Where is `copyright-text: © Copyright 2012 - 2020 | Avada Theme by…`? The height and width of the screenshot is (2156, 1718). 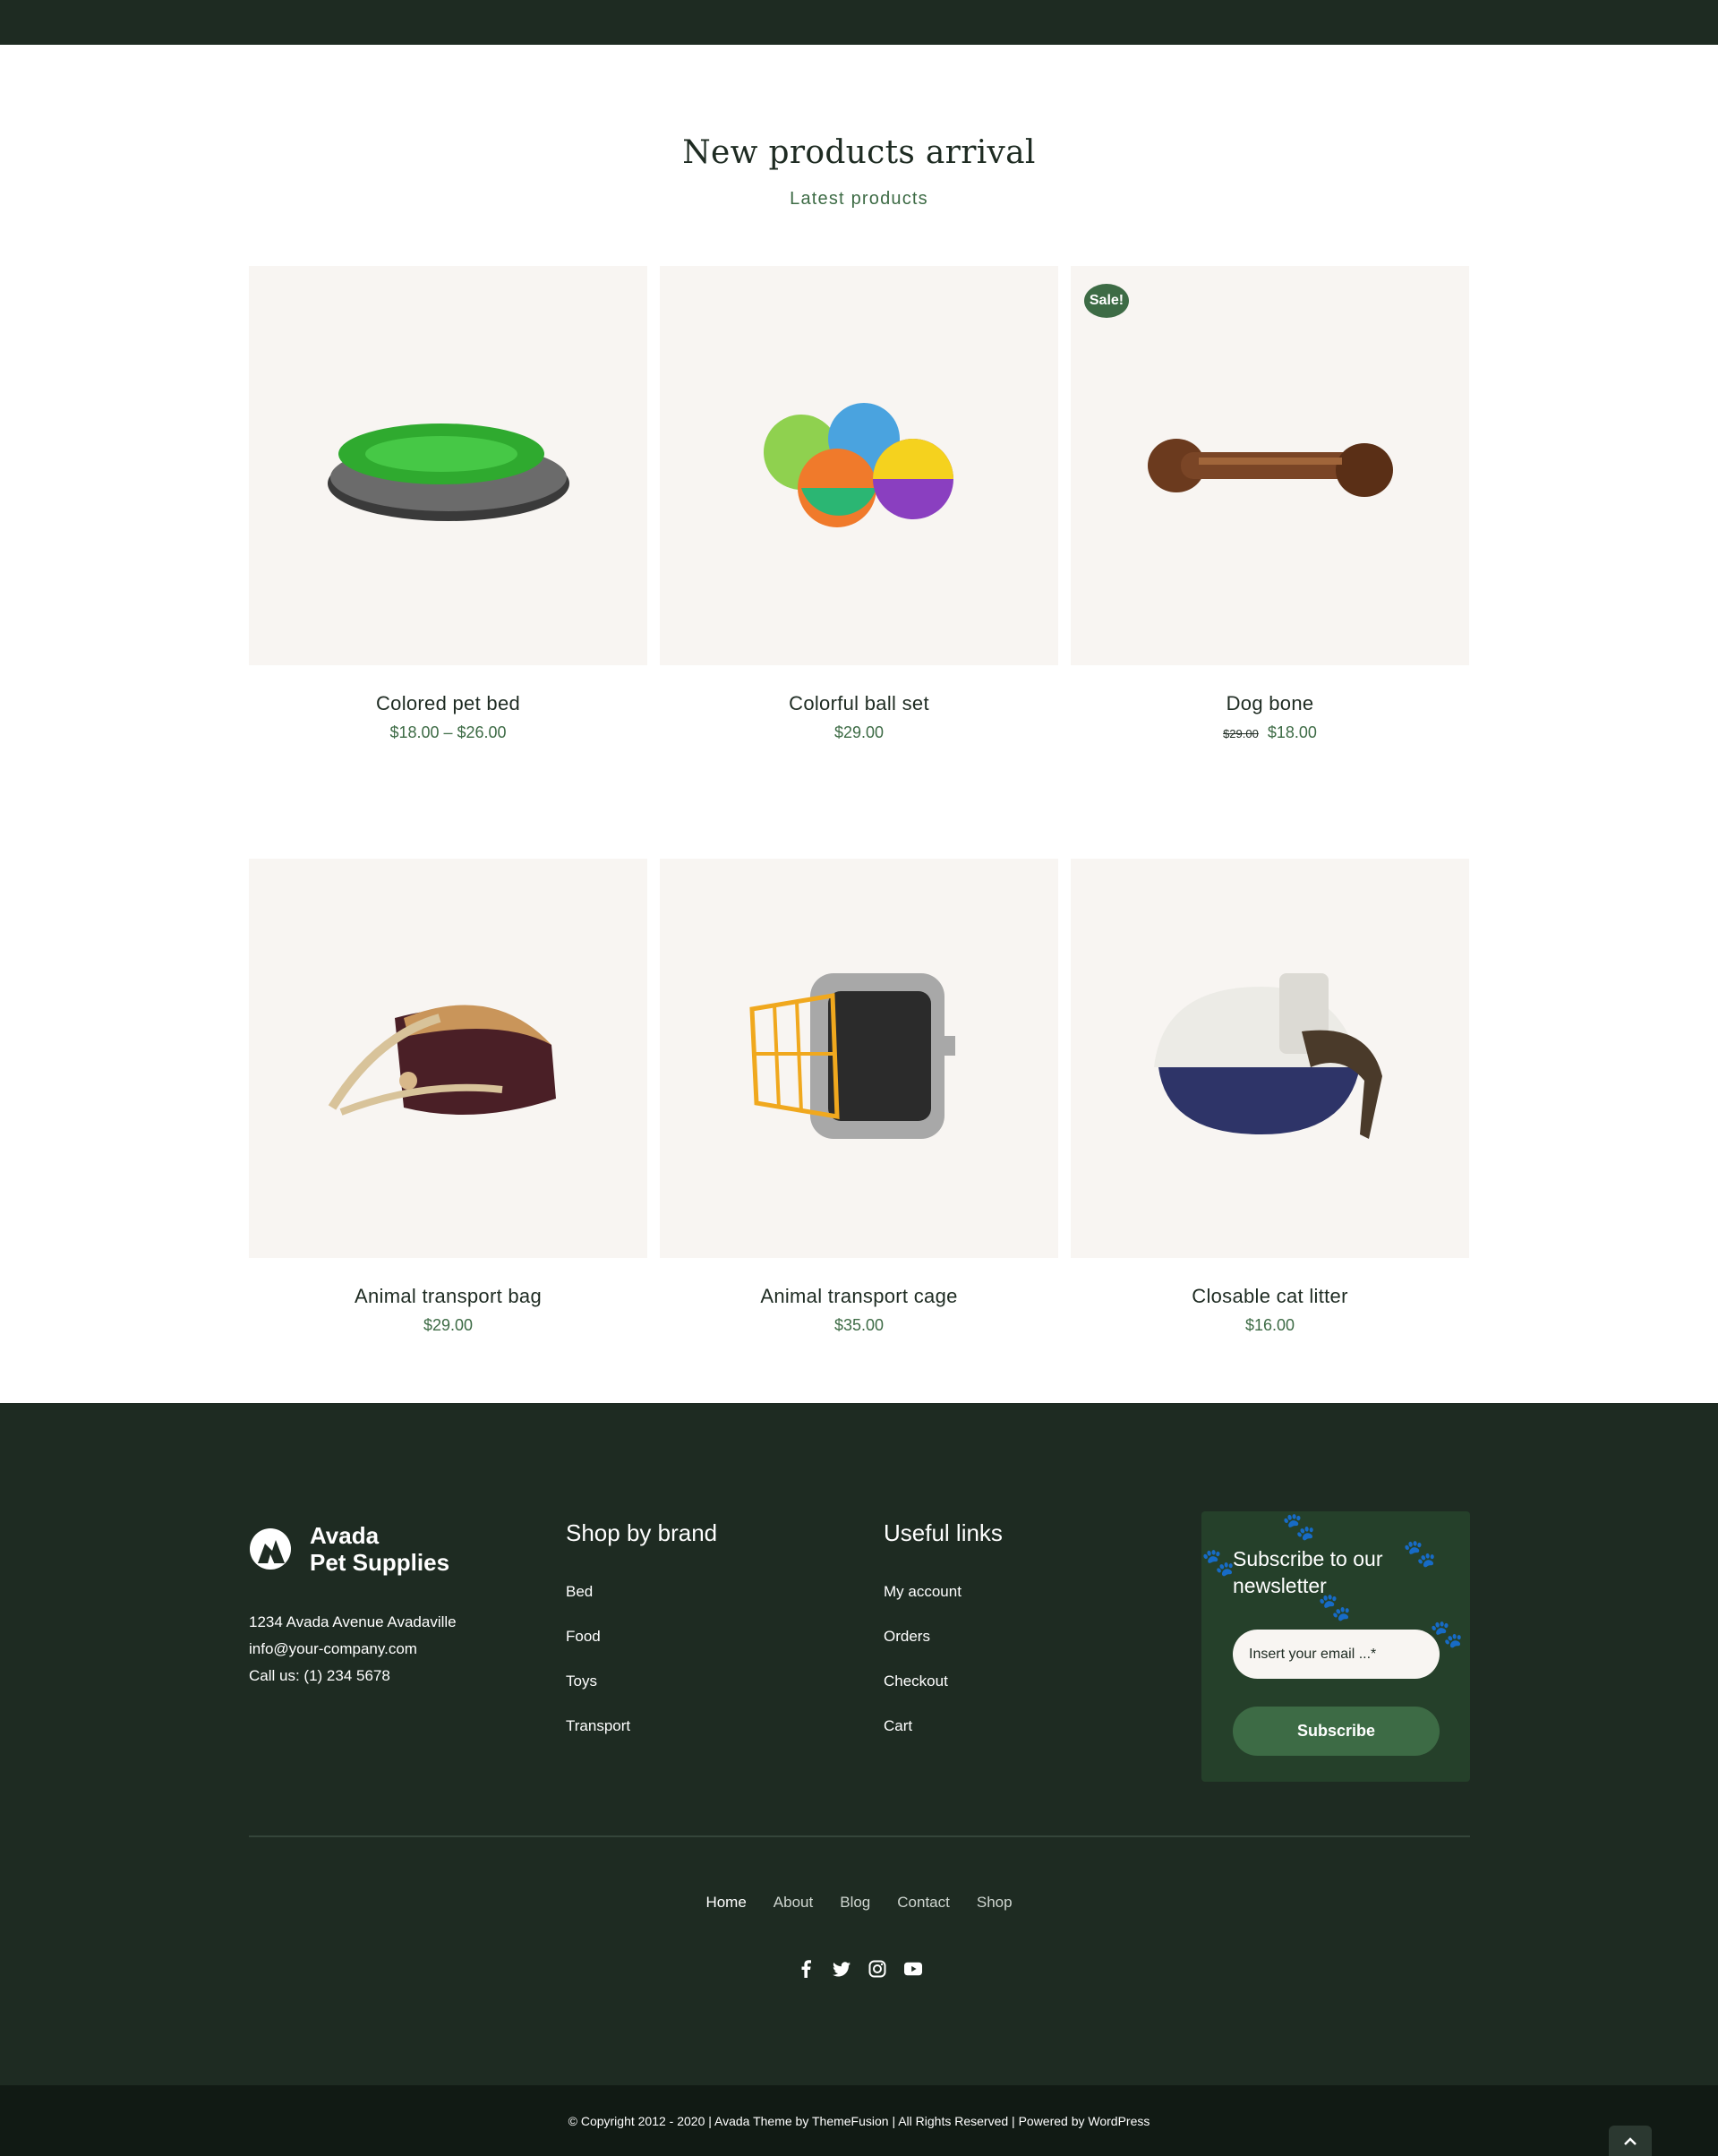
copyright-text: © Copyright 2012 - 2020 | Avada Theme by… is located at coordinates (859, 2121).